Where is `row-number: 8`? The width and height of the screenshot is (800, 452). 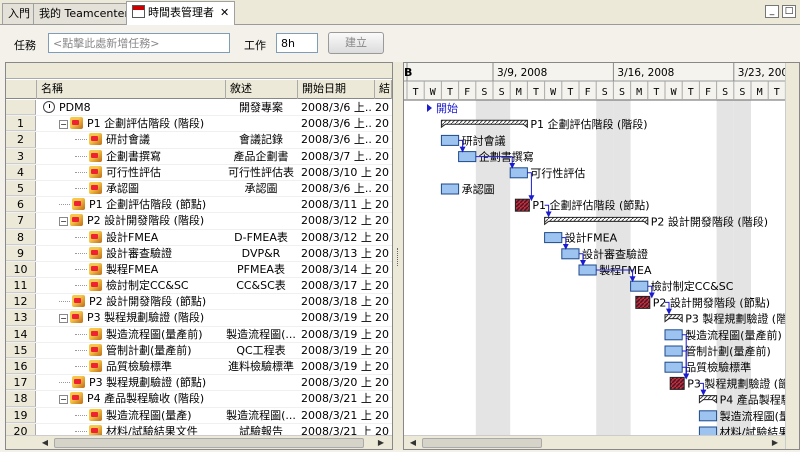 row-number: 8 is located at coordinates (21, 237).